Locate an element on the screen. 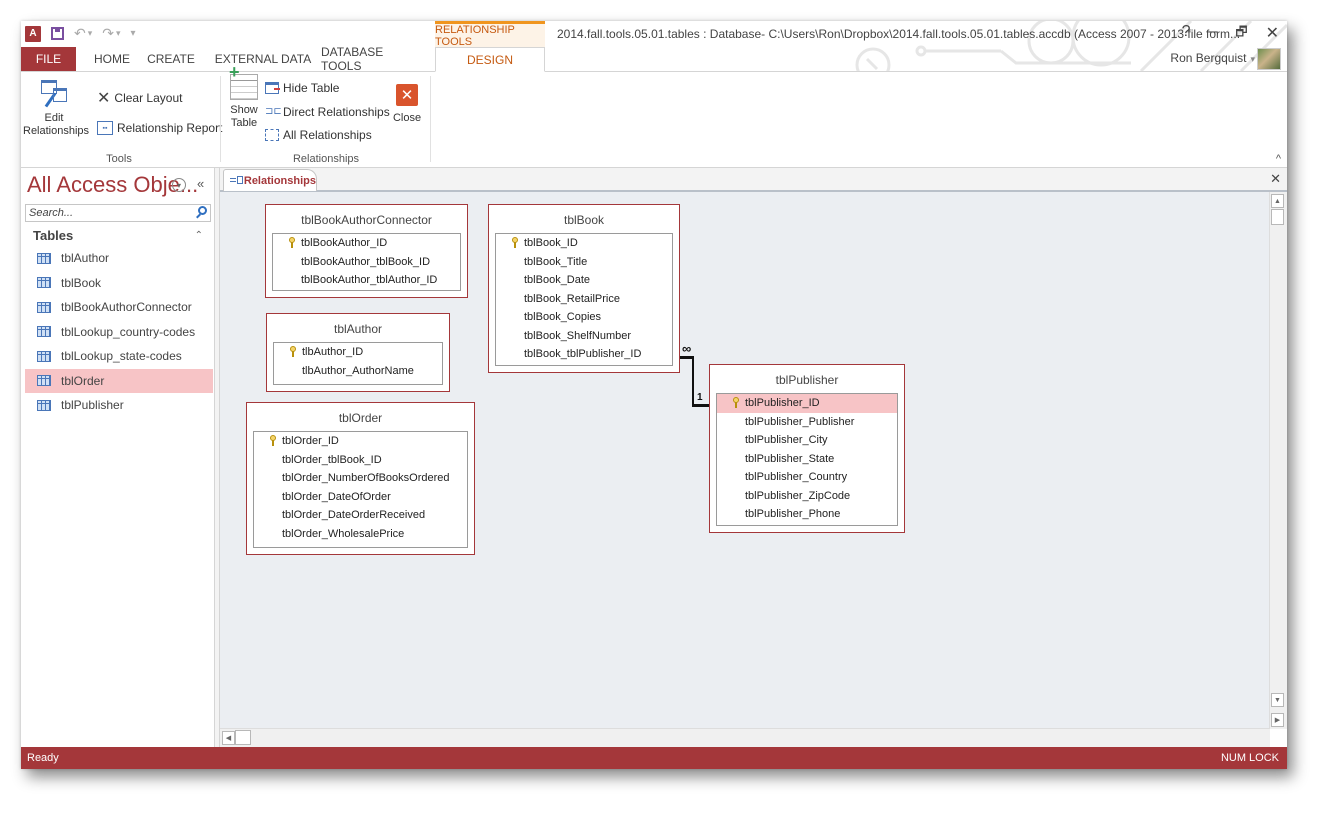 This screenshot has height=813, width=1328. tables-group-header: Tables ⌃ is located at coordinates (118, 235).